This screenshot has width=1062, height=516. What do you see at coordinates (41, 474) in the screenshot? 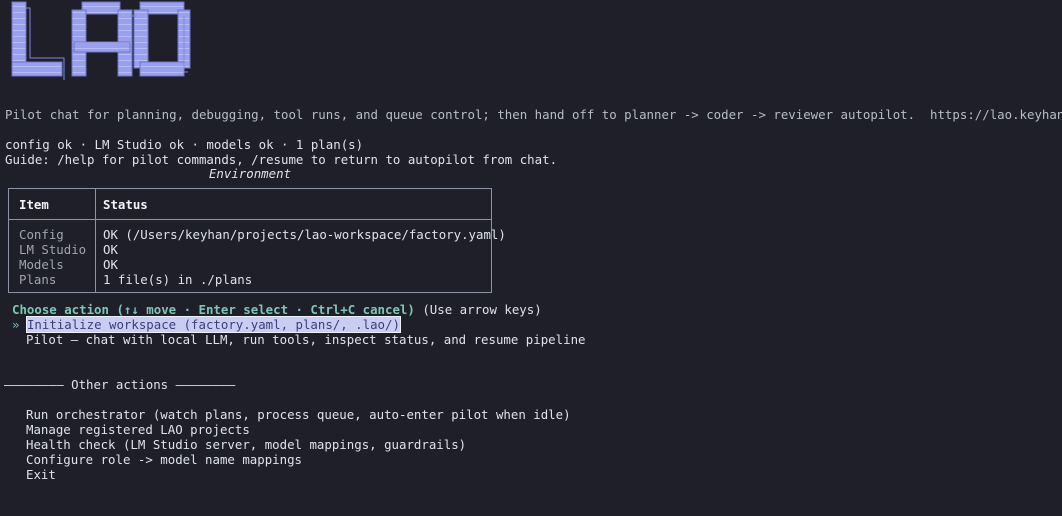
I see `menu-option-exit: Exit` at bounding box center [41, 474].